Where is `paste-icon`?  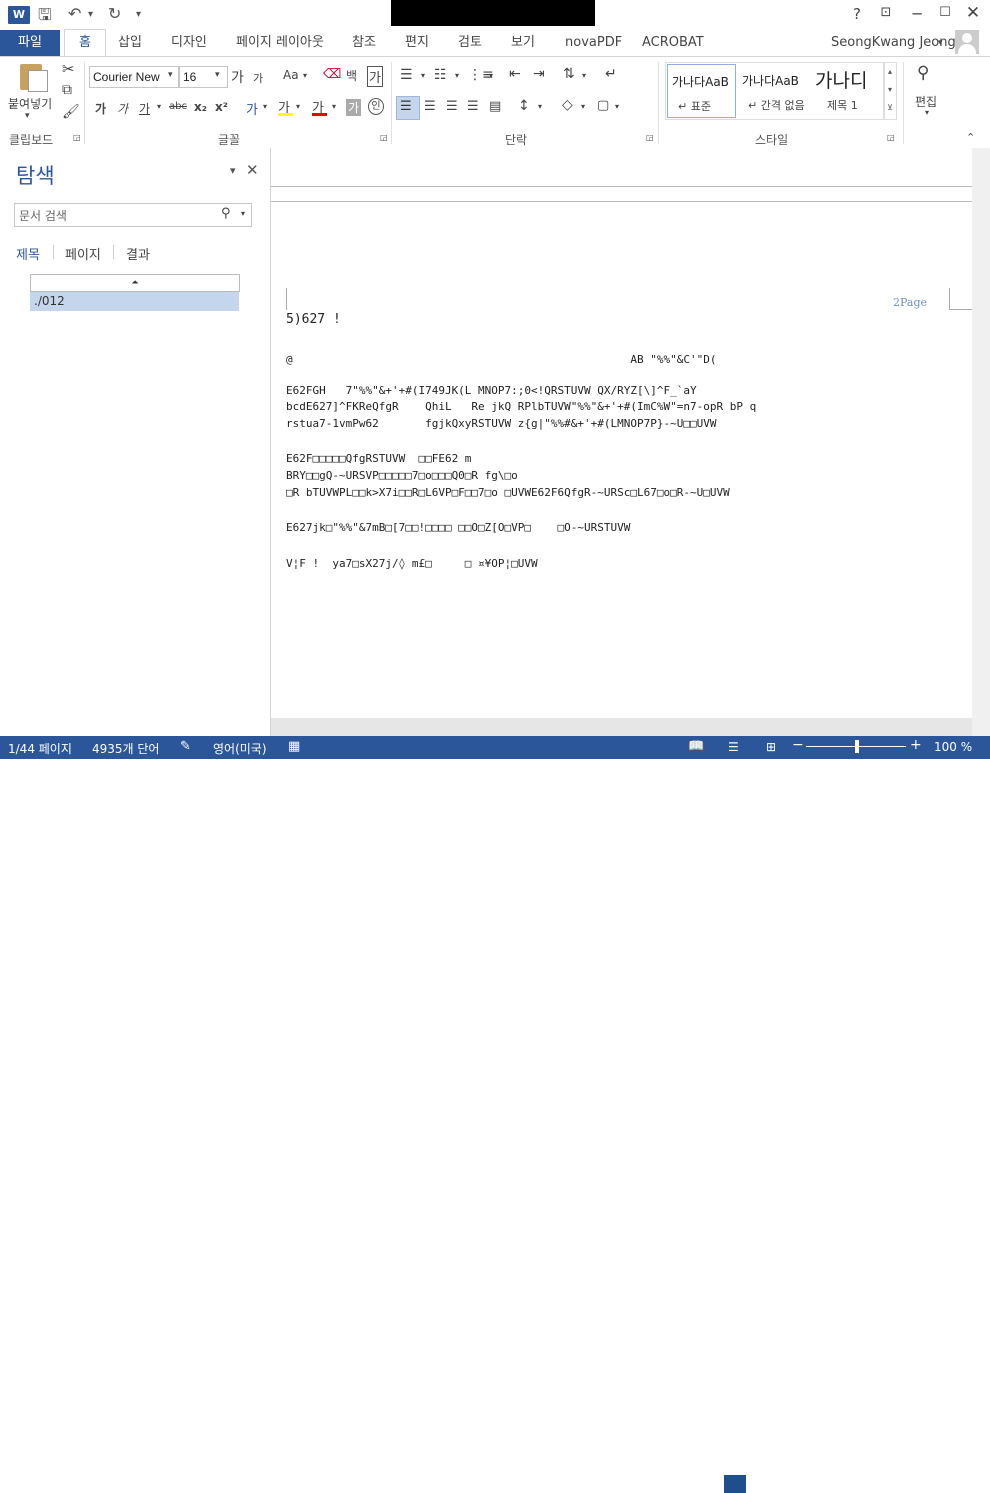
paste-icon is located at coordinates (33, 77).